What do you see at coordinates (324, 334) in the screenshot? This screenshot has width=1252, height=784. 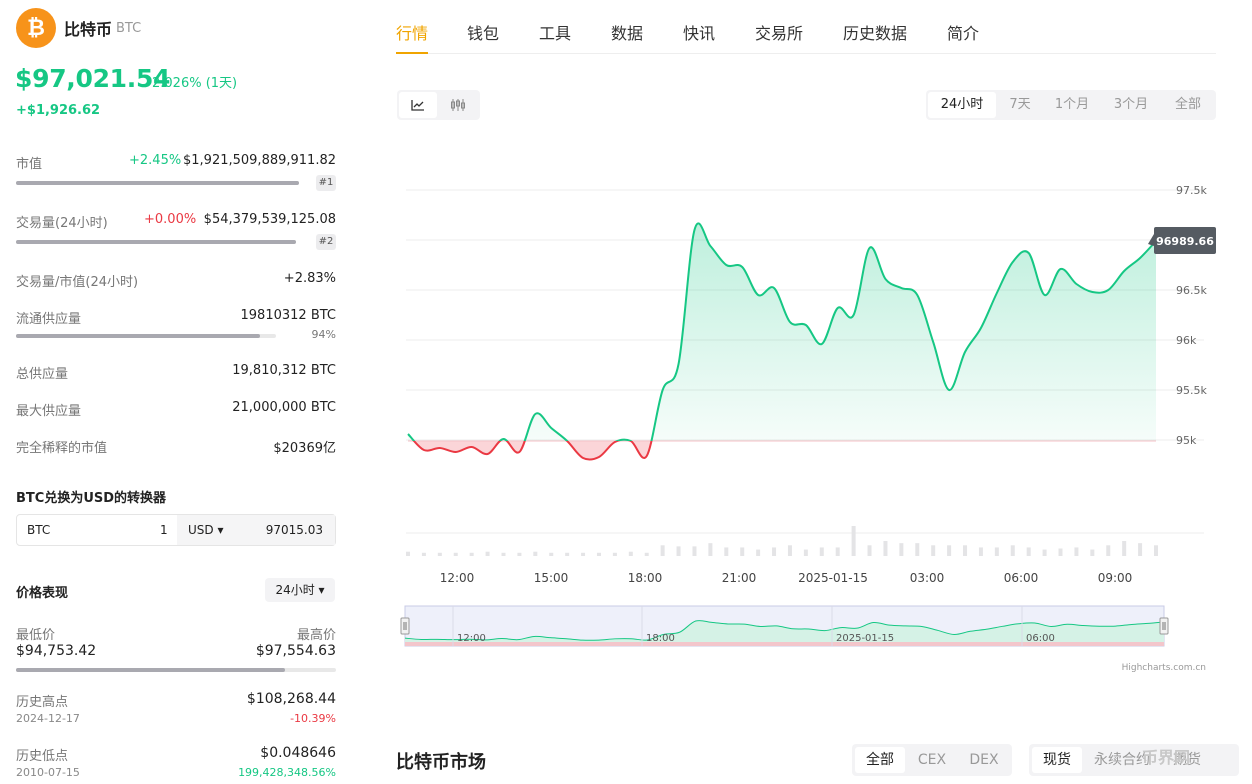 I see `circulating-supply-percent: 94%` at bounding box center [324, 334].